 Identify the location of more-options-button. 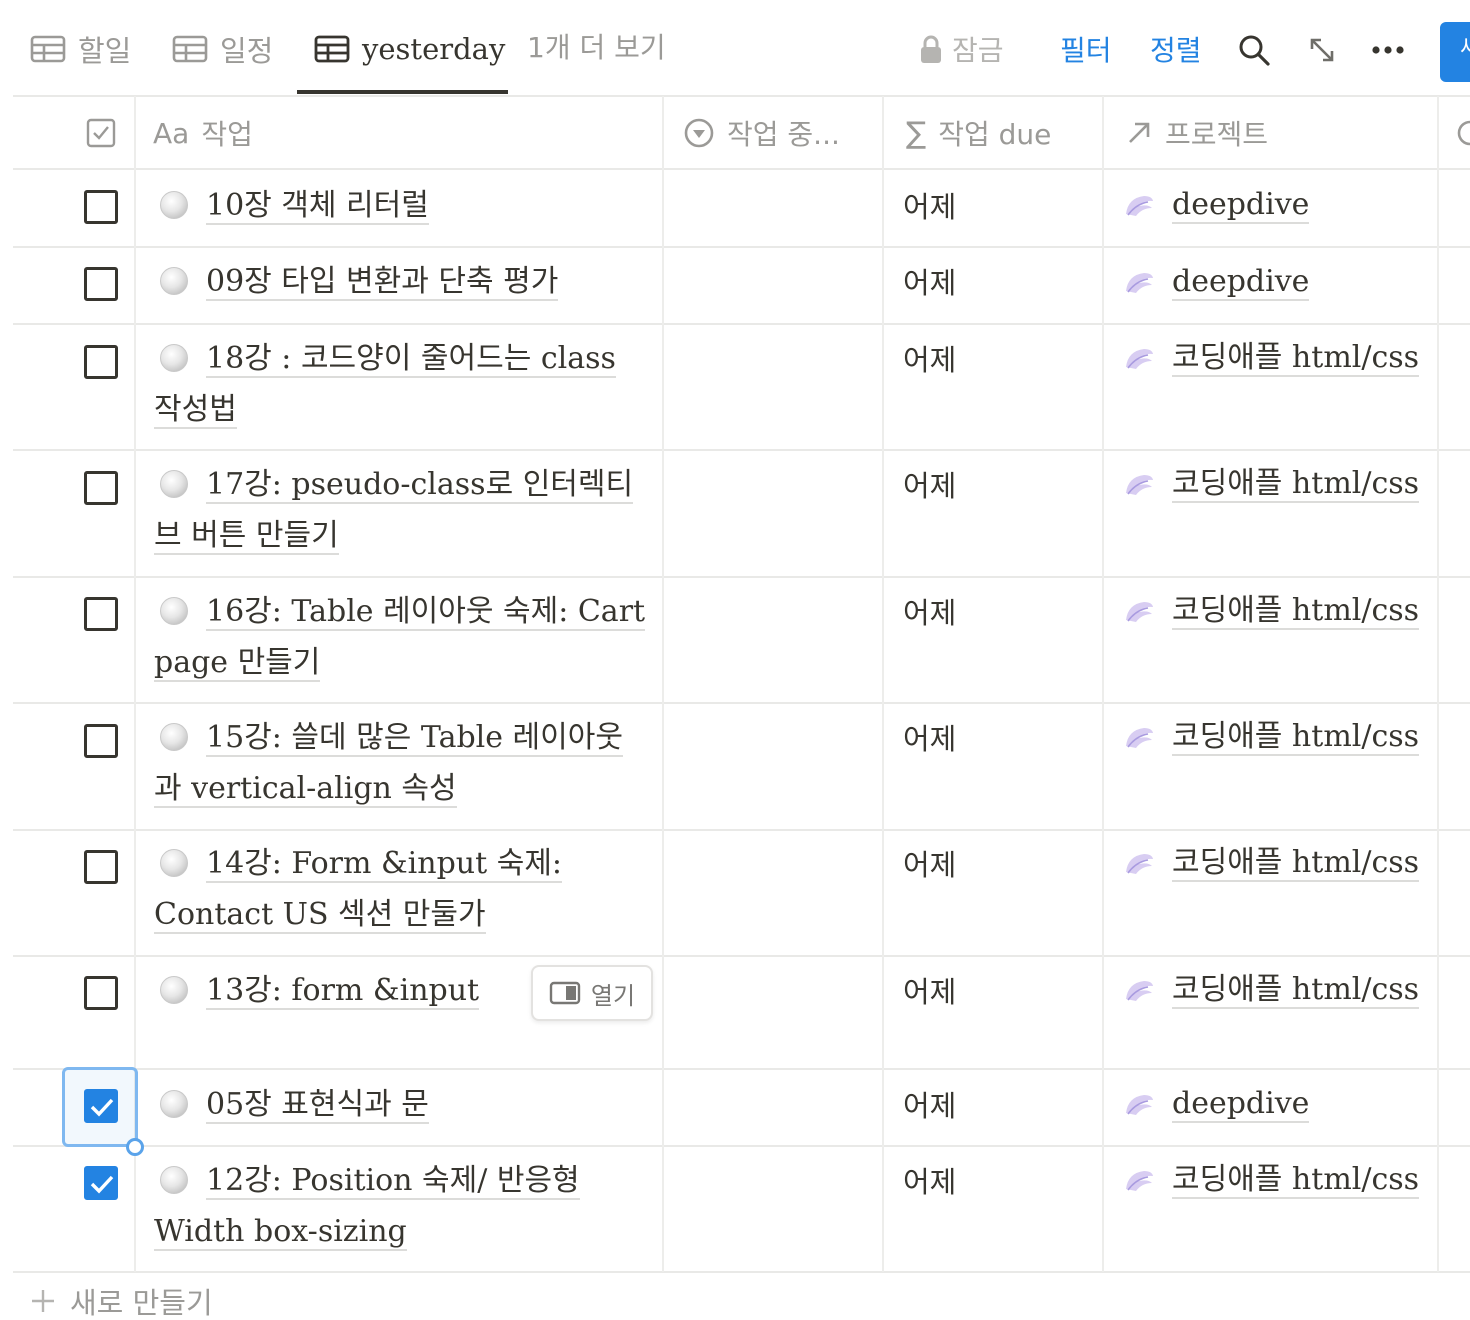
(1388, 50).